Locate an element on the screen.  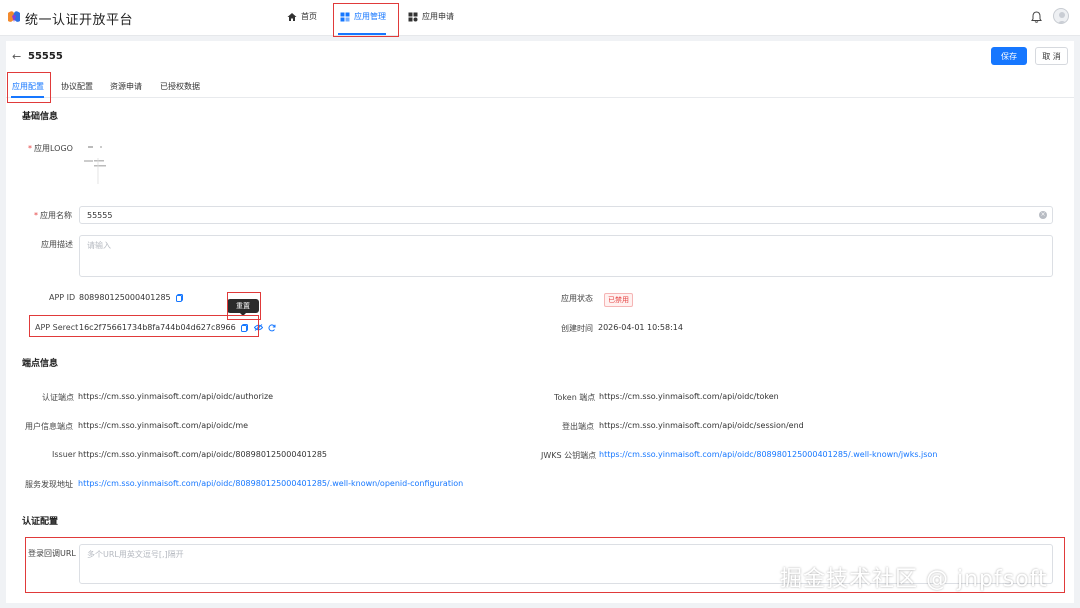
tab-highlight-box is located at coordinates (29, 87).